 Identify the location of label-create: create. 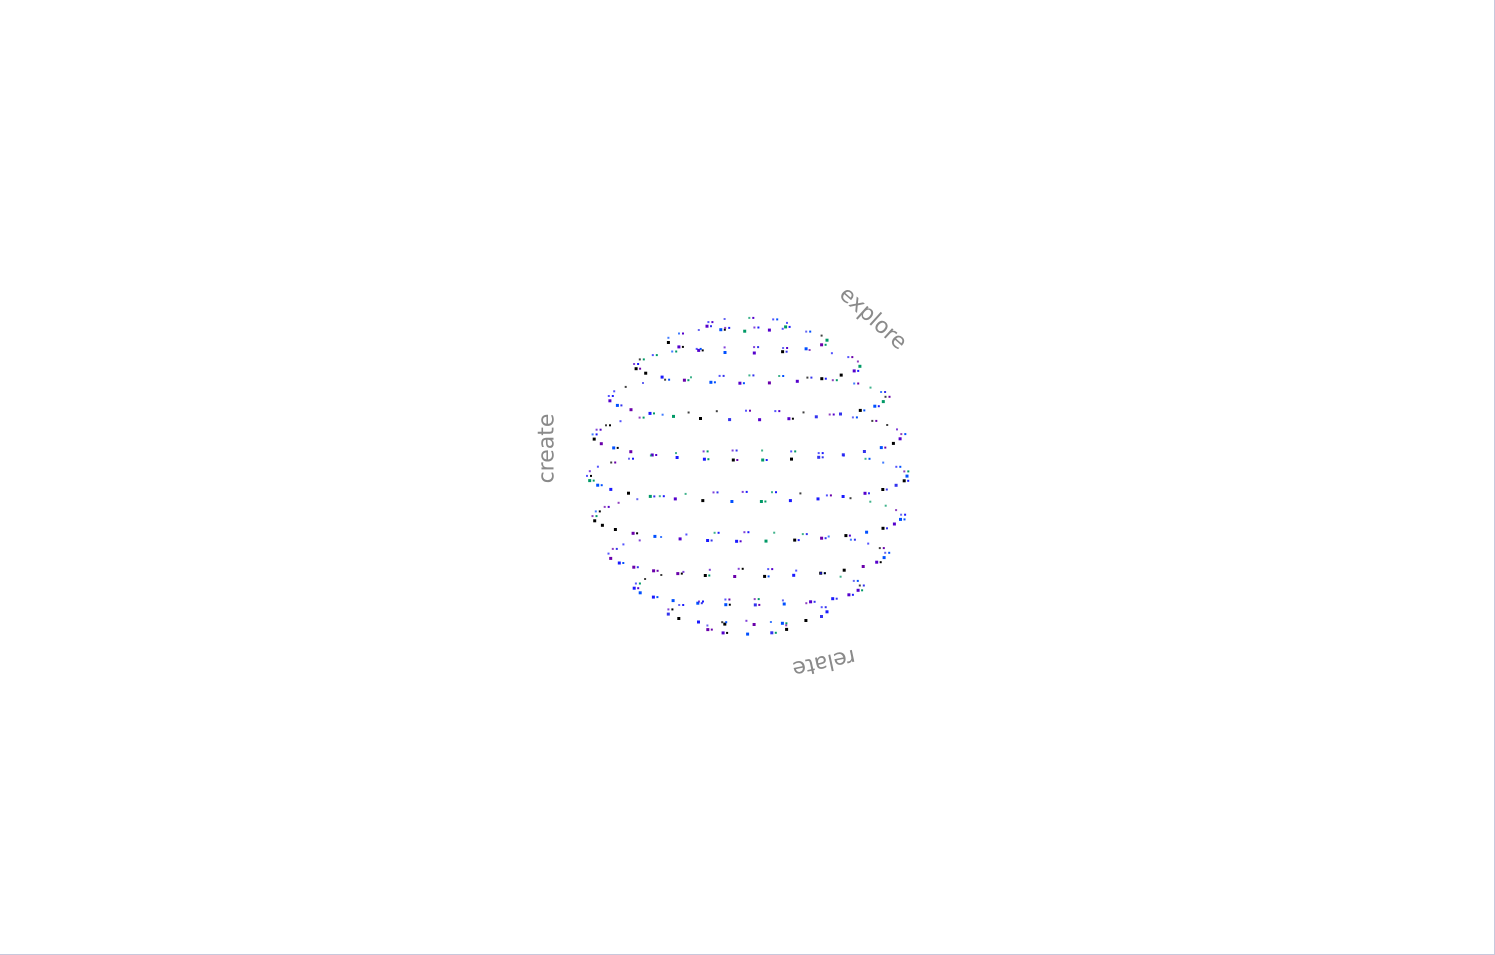
(546, 449).